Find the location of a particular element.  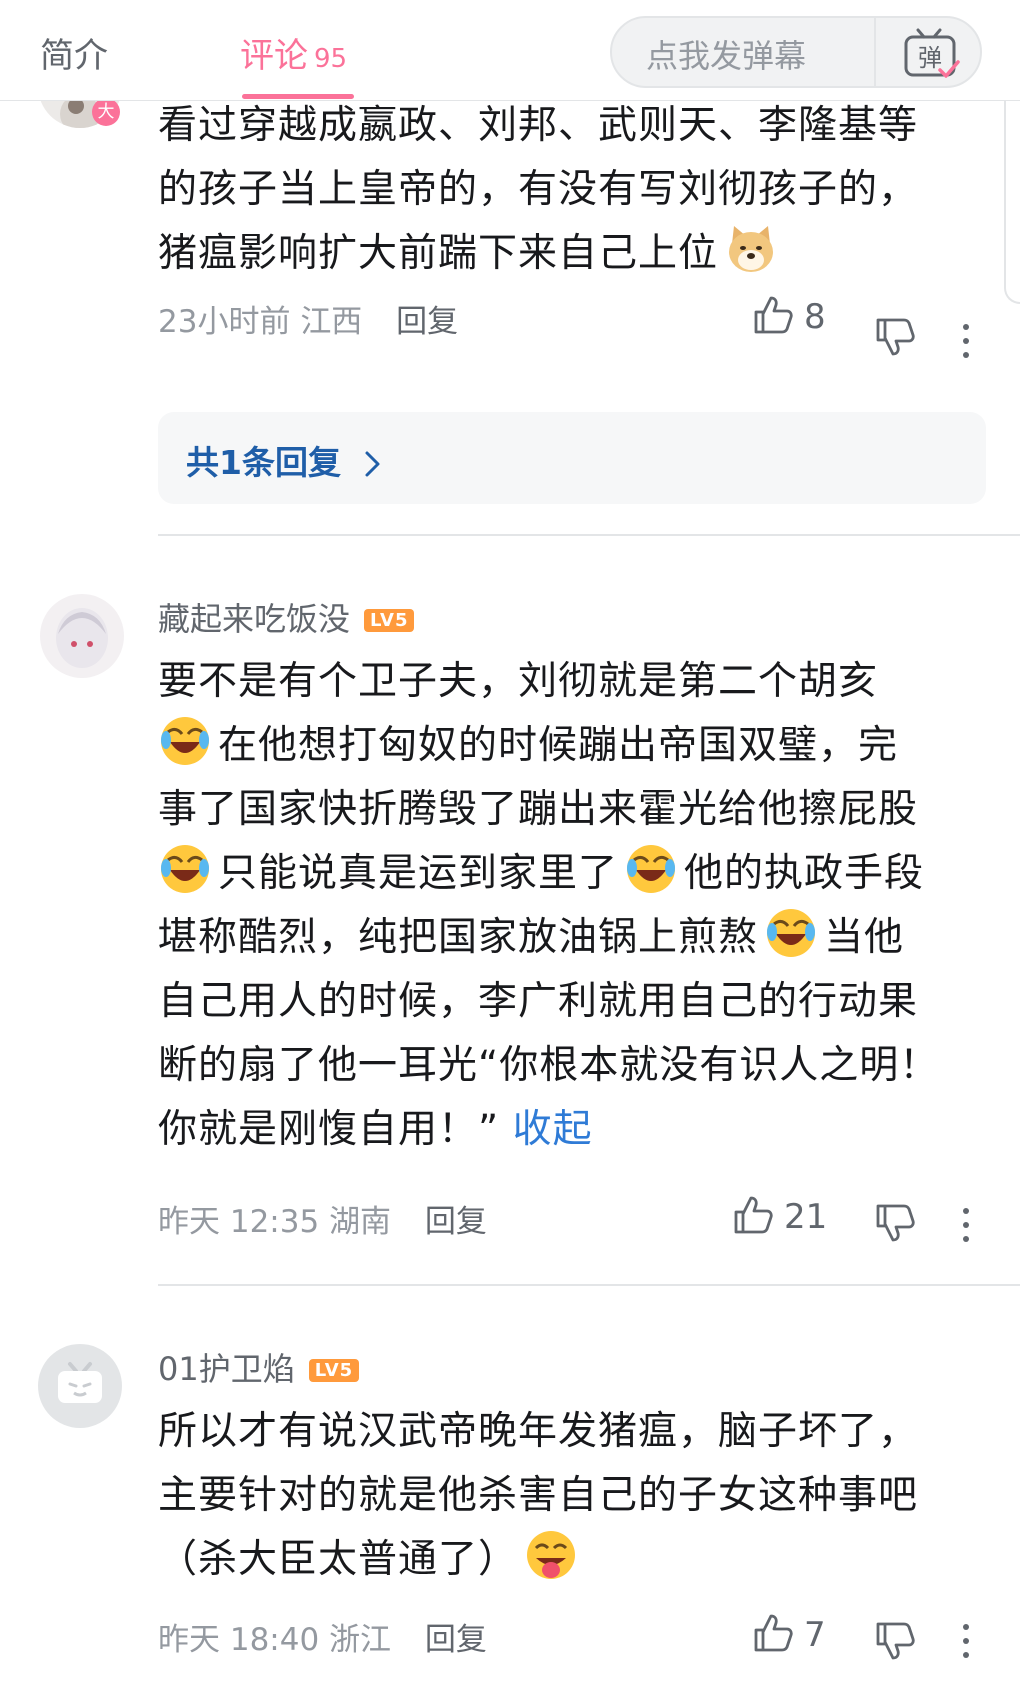

comment-line: 只能说真是运到家里了 他的执政手段 is located at coordinates (568, 874).